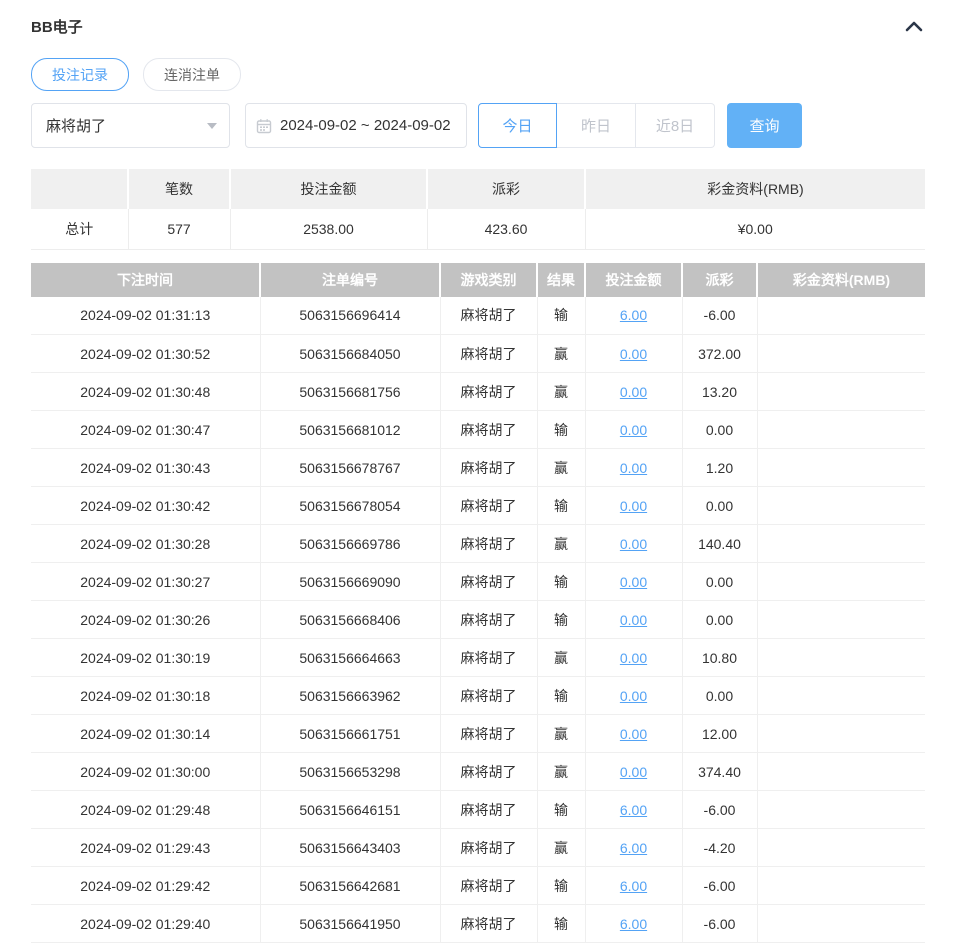 Image resolution: width=962 pixels, height=943 pixels. I want to click on quick-date-button-group: 今日 昨日 近8日, so click(596, 125).